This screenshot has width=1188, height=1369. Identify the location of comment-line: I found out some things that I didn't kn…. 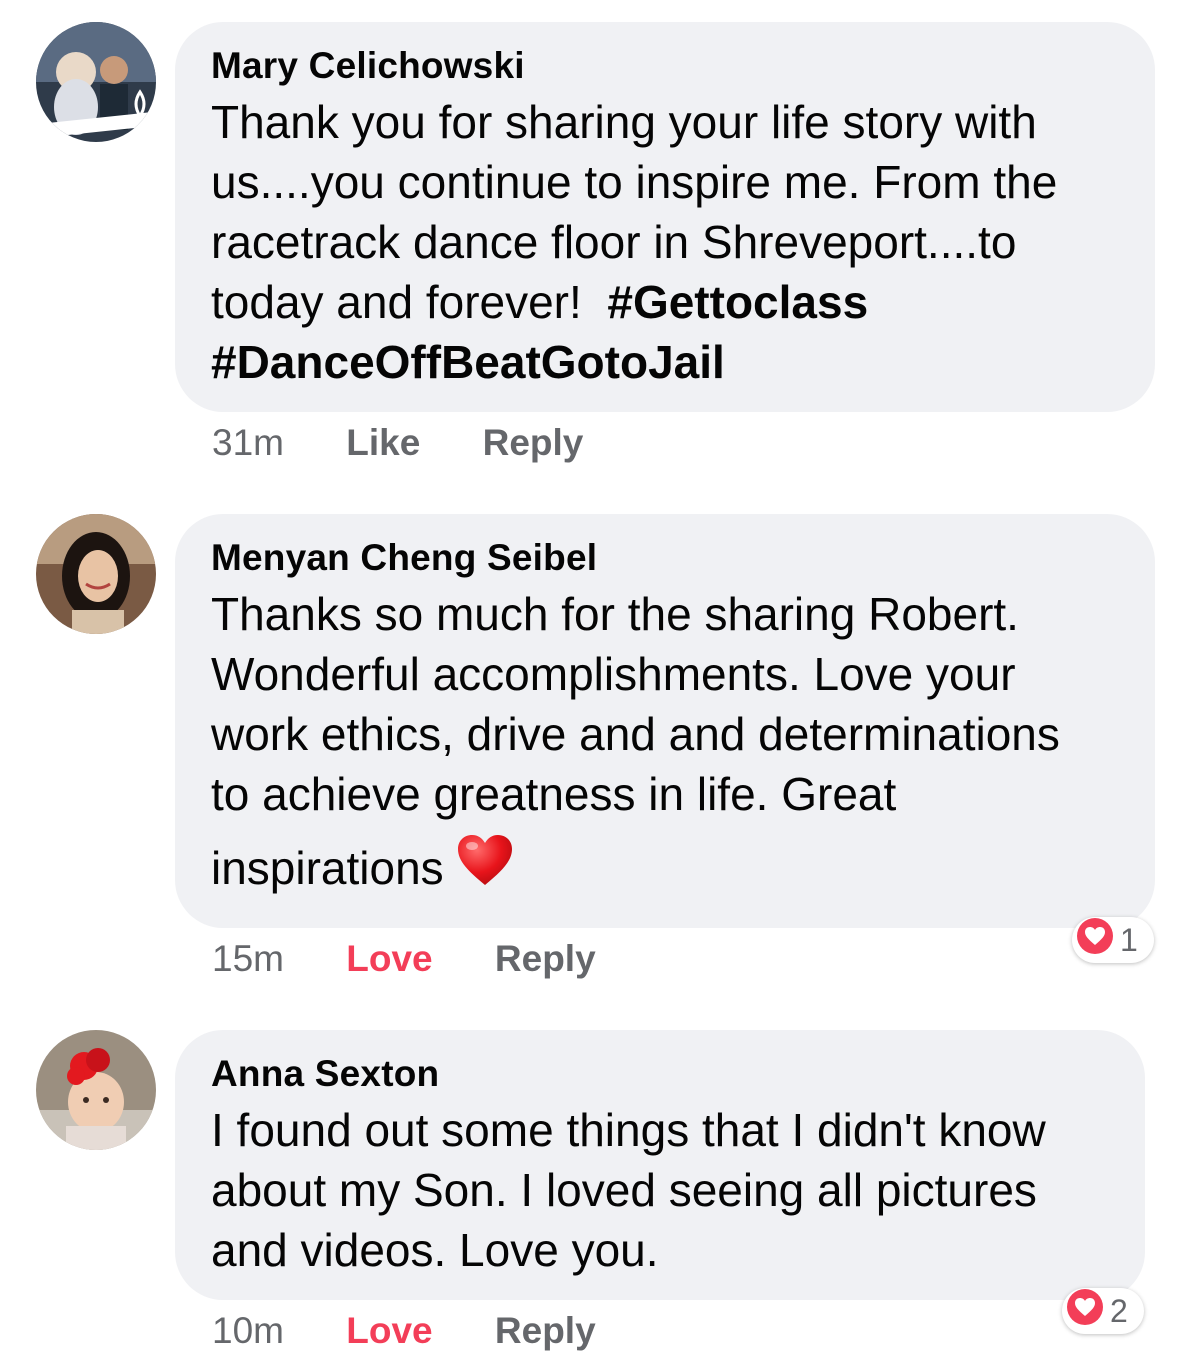
(628, 1130).